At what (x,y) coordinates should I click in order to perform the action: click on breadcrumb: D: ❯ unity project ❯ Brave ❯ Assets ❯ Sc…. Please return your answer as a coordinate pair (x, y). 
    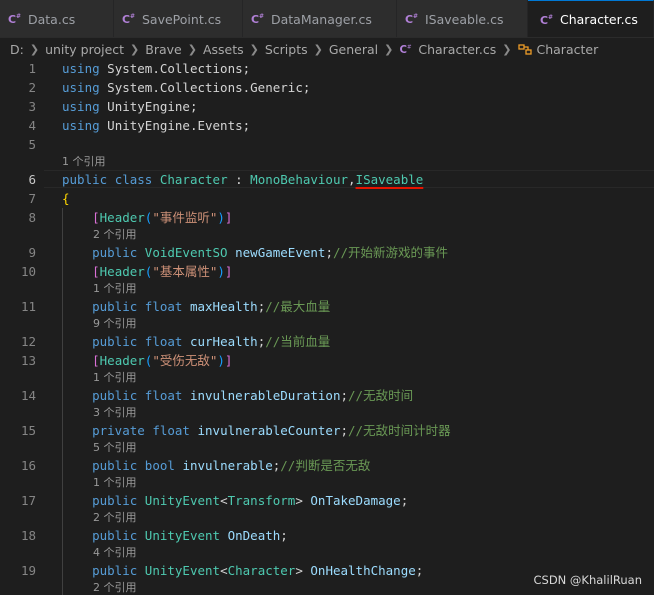
    Looking at the image, I should click on (327, 49).